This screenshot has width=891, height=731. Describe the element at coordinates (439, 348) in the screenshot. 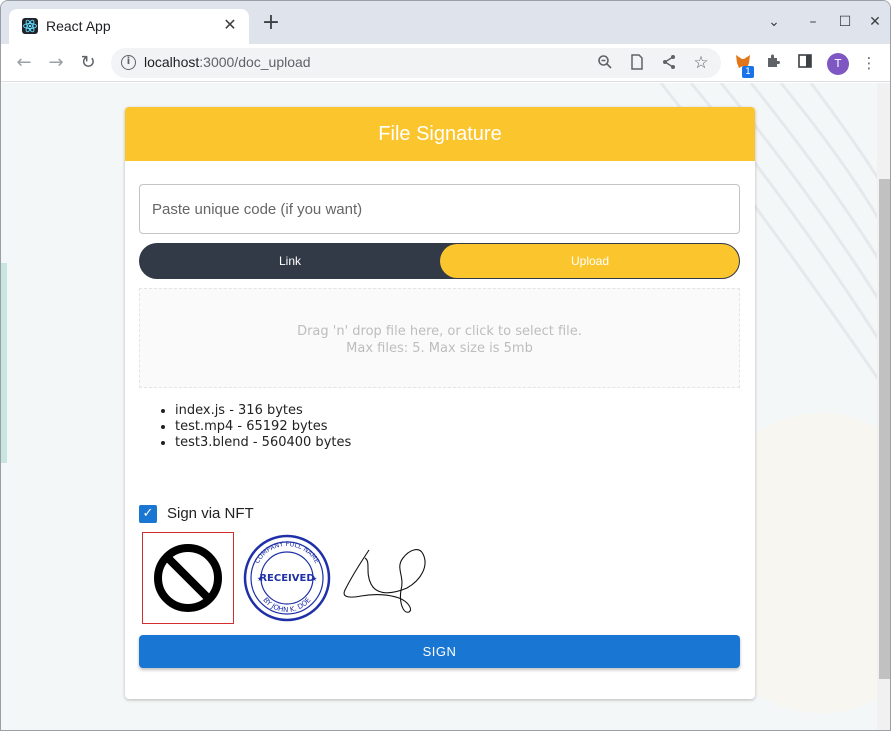

I see `dropzone-limits: Max files: 5. Max size is 5mb` at that location.